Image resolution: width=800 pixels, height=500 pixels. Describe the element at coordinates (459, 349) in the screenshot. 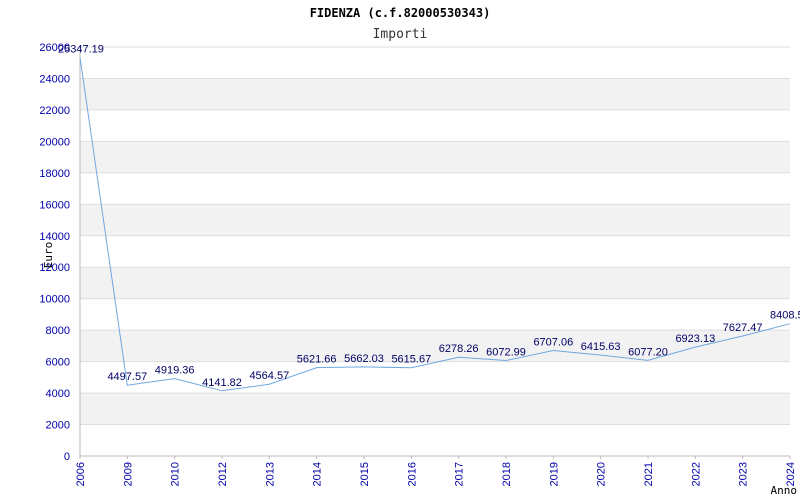

I see `data-label: 6278.26` at that location.